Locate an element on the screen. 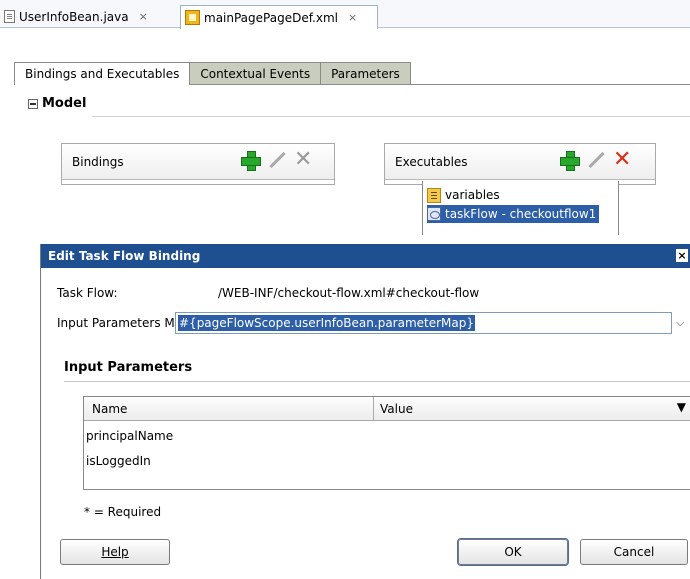  editor-tab-userinfobean: UserInfoBean.java × is located at coordinates (89, 16).